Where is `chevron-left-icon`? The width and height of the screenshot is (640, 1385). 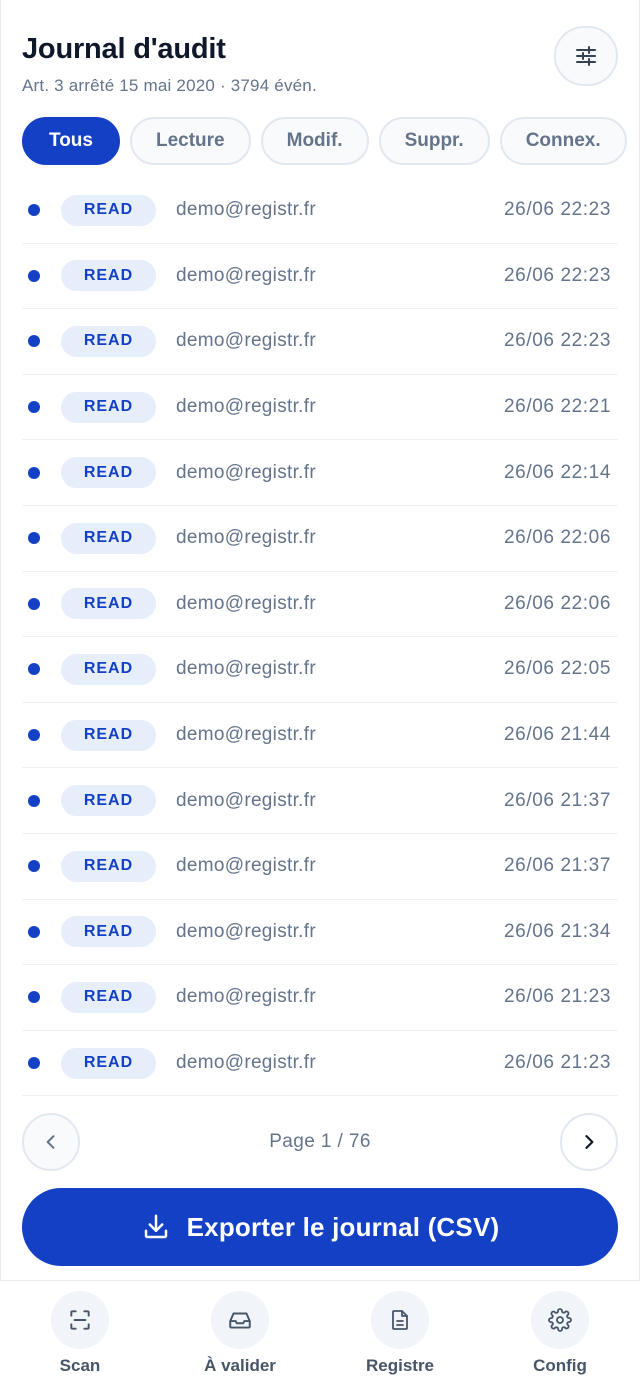
chevron-left-icon is located at coordinates (50, 1142).